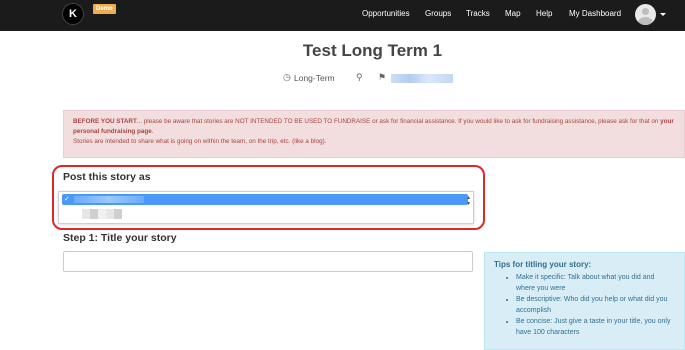 The height and width of the screenshot is (350, 685). I want to click on site-logo: K, so click(73, 14).